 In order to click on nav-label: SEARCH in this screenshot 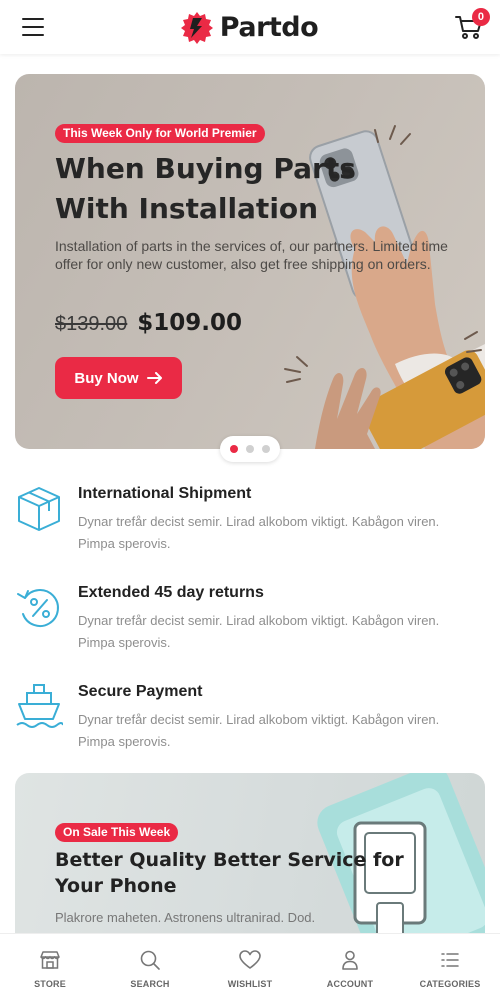, I will do `click(150, 984)`.